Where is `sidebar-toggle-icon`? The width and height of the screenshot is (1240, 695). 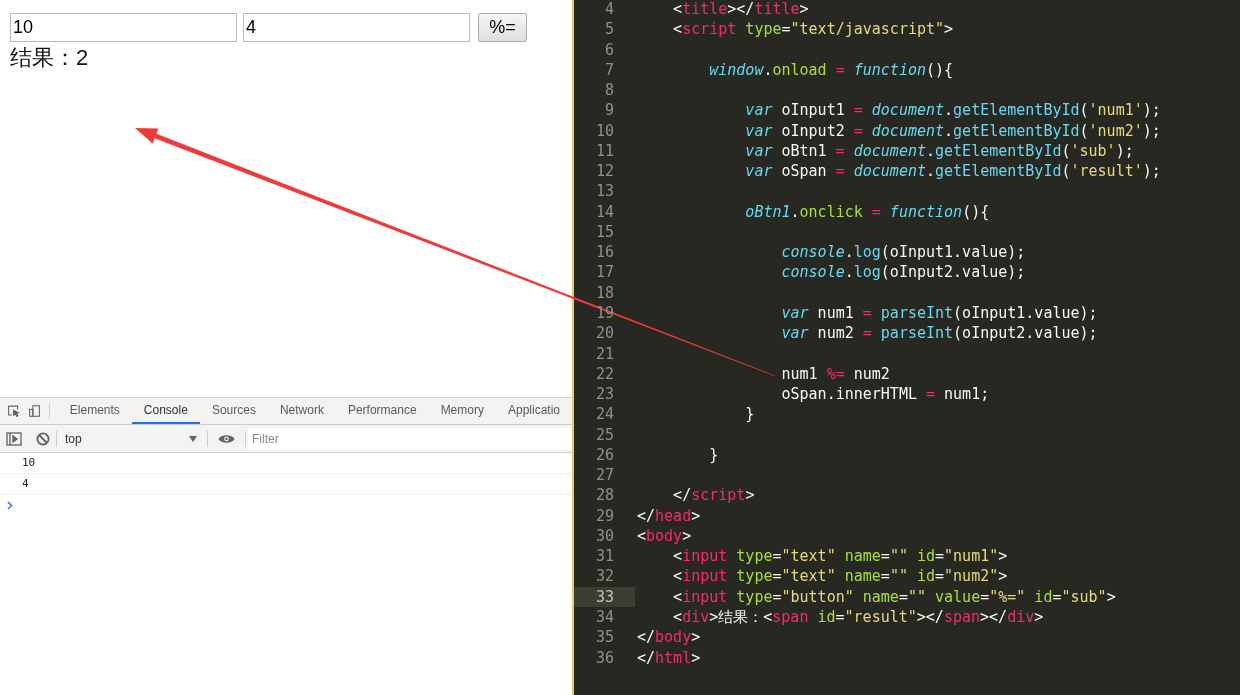
sidebar-toggle-icon is located at coordinates (14, 438).